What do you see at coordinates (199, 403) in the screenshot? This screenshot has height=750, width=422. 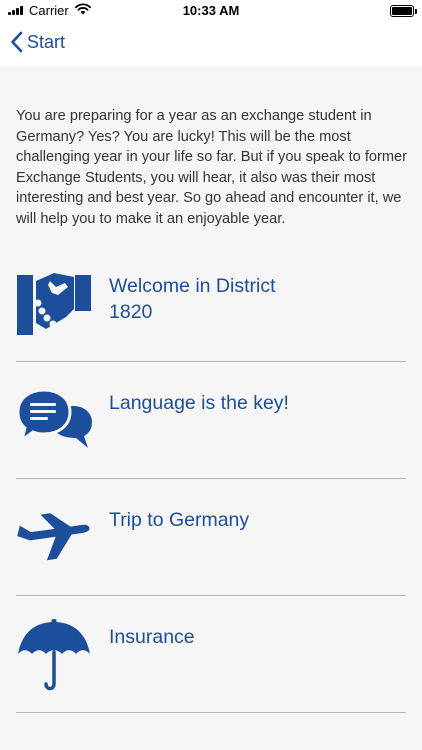 I see `menu-item-label: Language is the key!` at bounding box center [199, 403].